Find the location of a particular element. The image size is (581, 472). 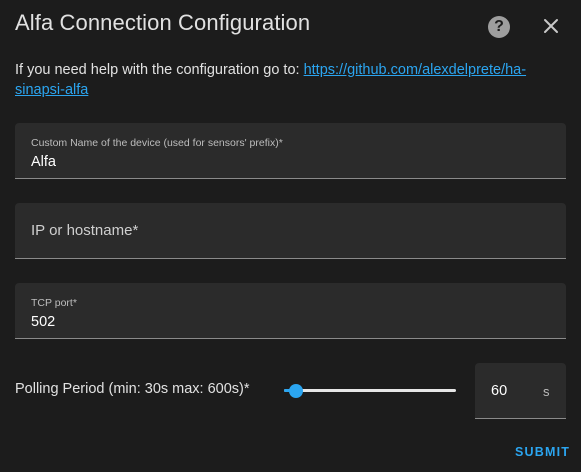

help-icon: ? is located at coordinates (499, 27).